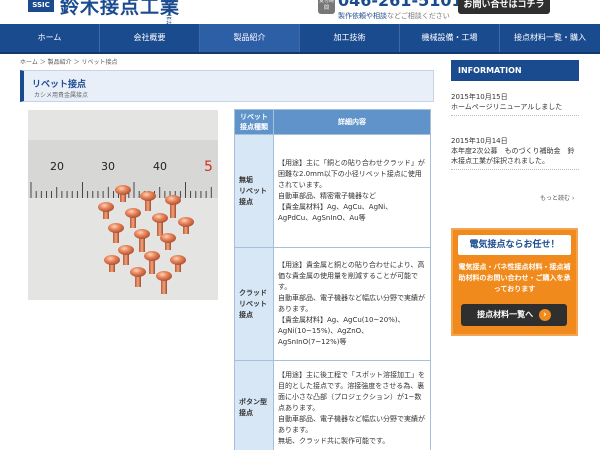 This screenshot has height=450, width=600. Describe the element at coordinates (61, 95) in the screenshot. I see `page-subtitle: カシメ用貴金属接点` at that location.